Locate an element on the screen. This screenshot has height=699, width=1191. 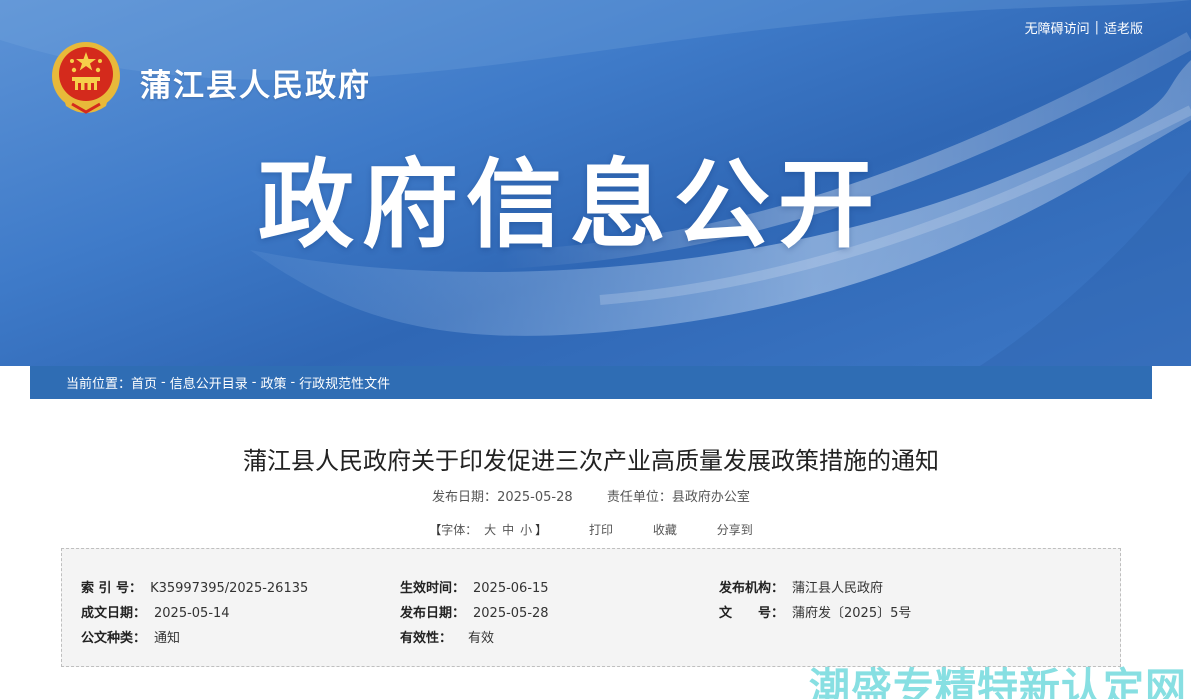
site-watermark: 潮盛专精特新认定网 is located at coordinates (998, 681).